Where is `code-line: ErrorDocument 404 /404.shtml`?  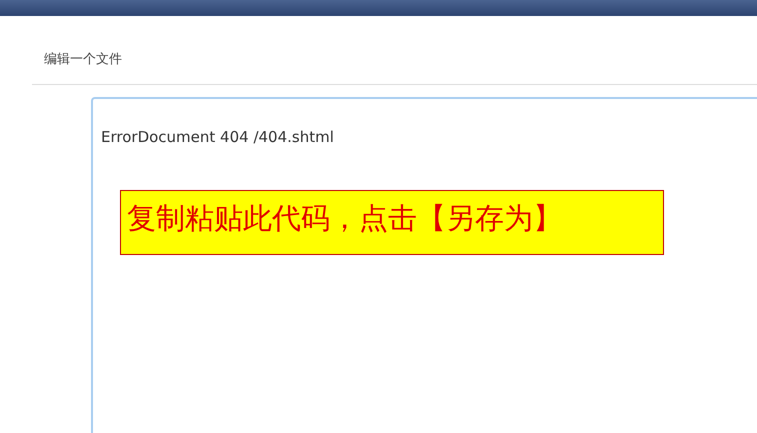 code-line: ErrorDocument 404 /404.shtml is located at coordinates (217, 137).